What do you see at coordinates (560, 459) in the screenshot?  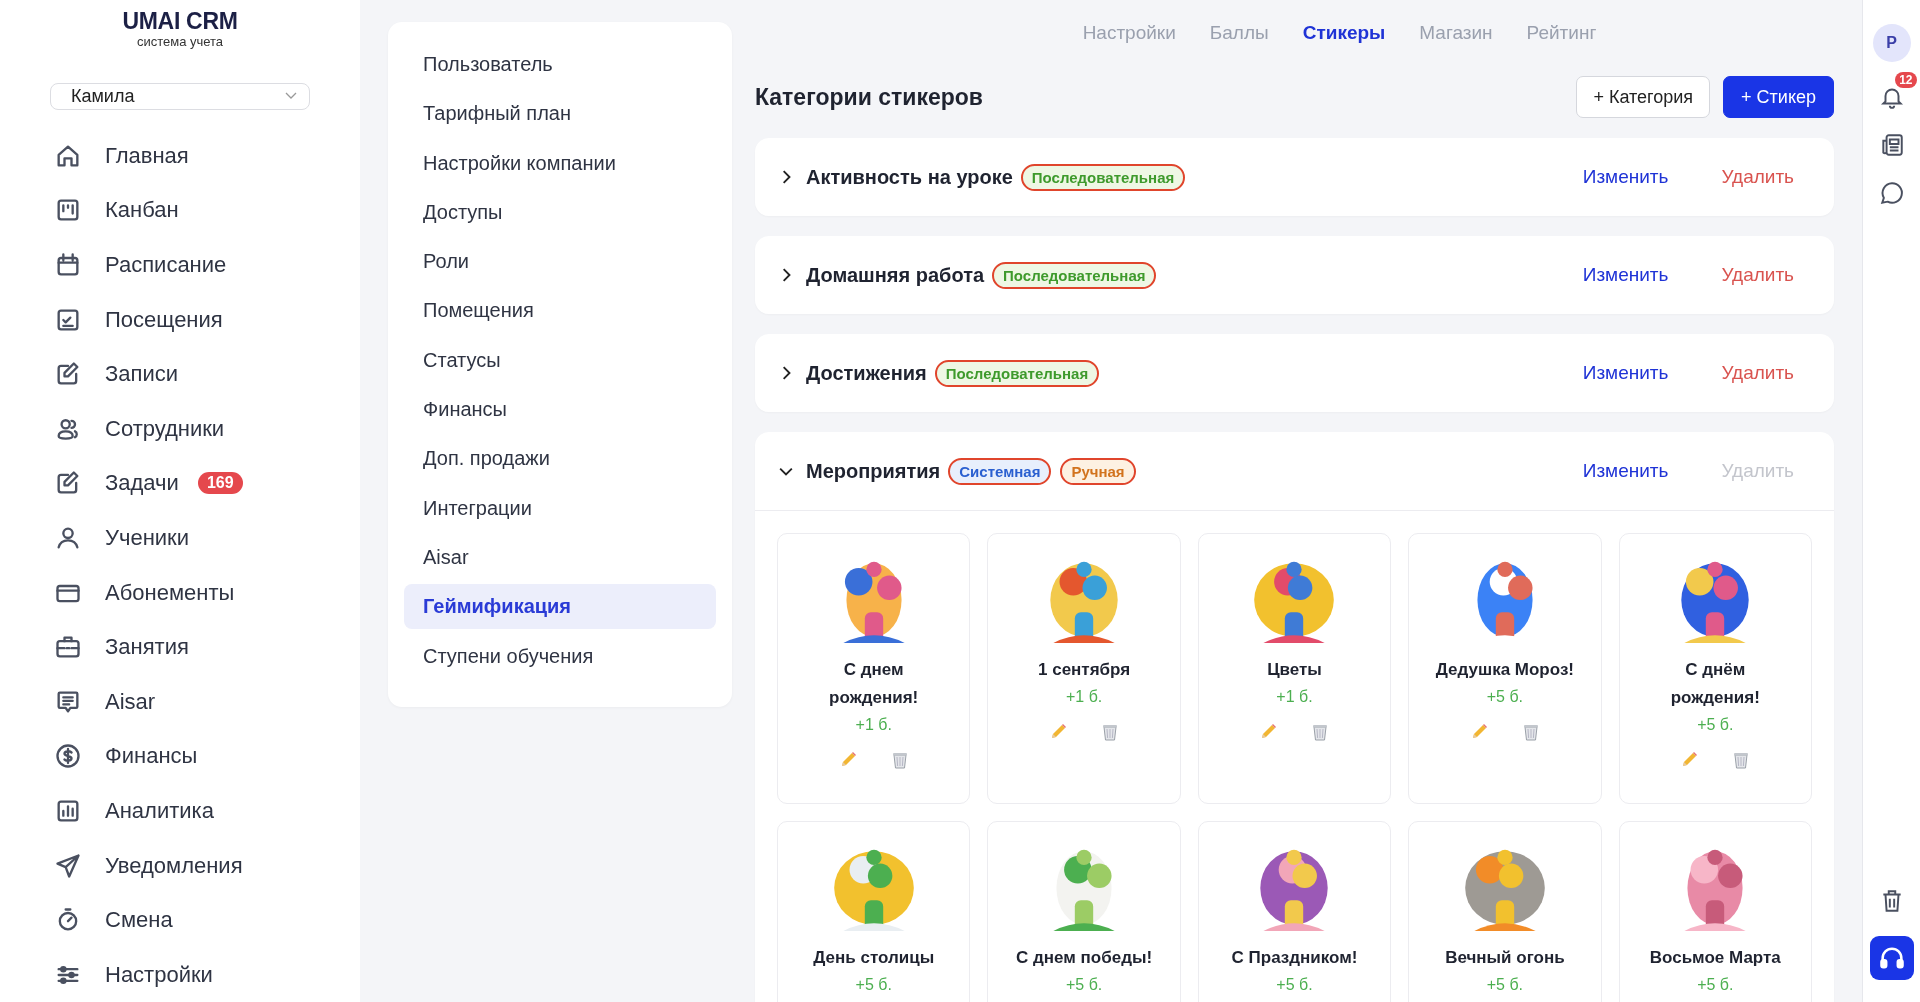 I see `settings-menu-item: Доп. продажи` at bounding box center [560, 459].